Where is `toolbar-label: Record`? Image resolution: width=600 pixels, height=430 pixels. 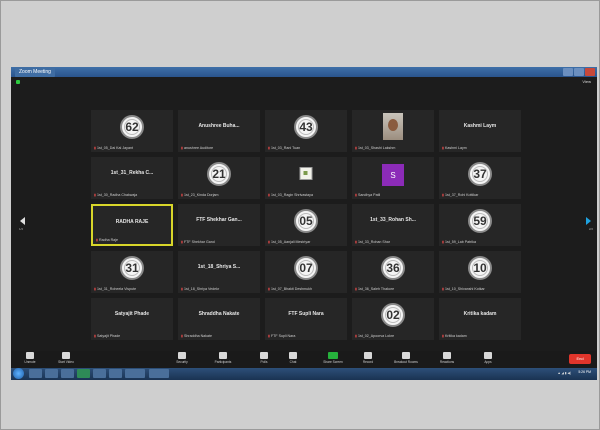 toolbar-label: Record is located at coordinates (368, 362).